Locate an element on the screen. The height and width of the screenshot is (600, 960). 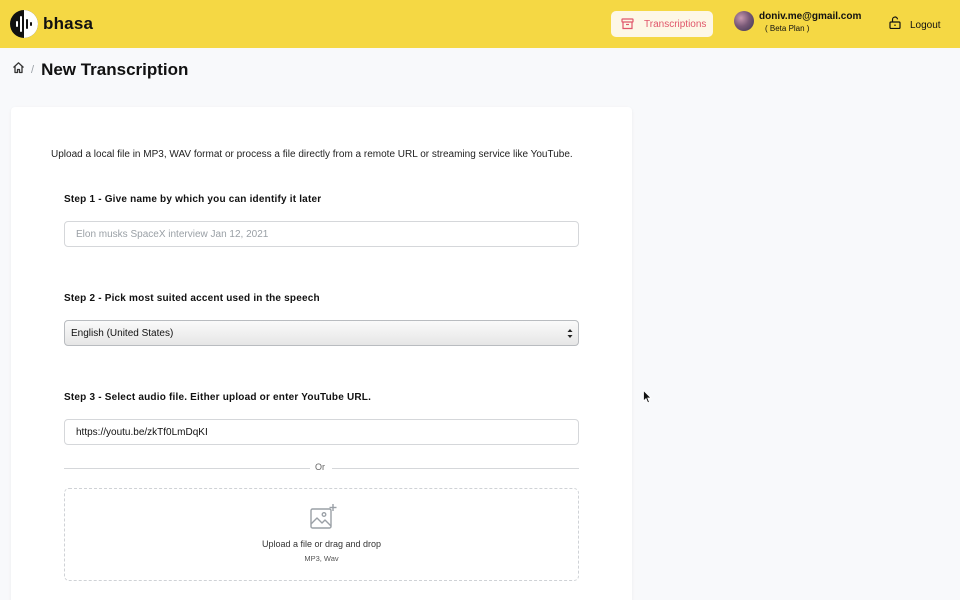
upload-label: Upload a file or drag and drop is located at coordinates (321, 544).